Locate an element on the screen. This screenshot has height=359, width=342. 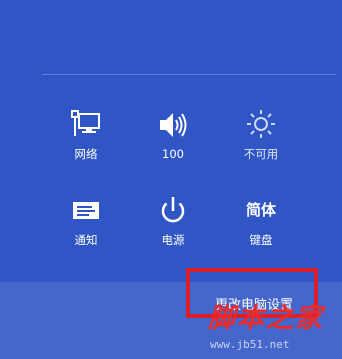
tile-brightness: 不可用 is located at coordinates (261, 140).